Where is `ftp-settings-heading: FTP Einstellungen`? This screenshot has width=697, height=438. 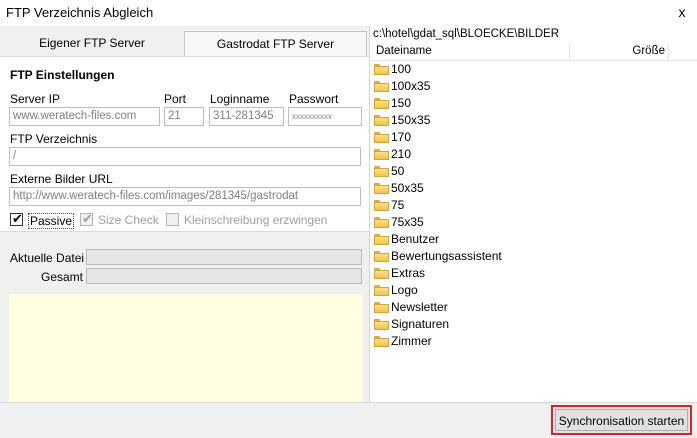 ftp-settings-heading: FTP Einstellungen is located at coordinates (62, 75).